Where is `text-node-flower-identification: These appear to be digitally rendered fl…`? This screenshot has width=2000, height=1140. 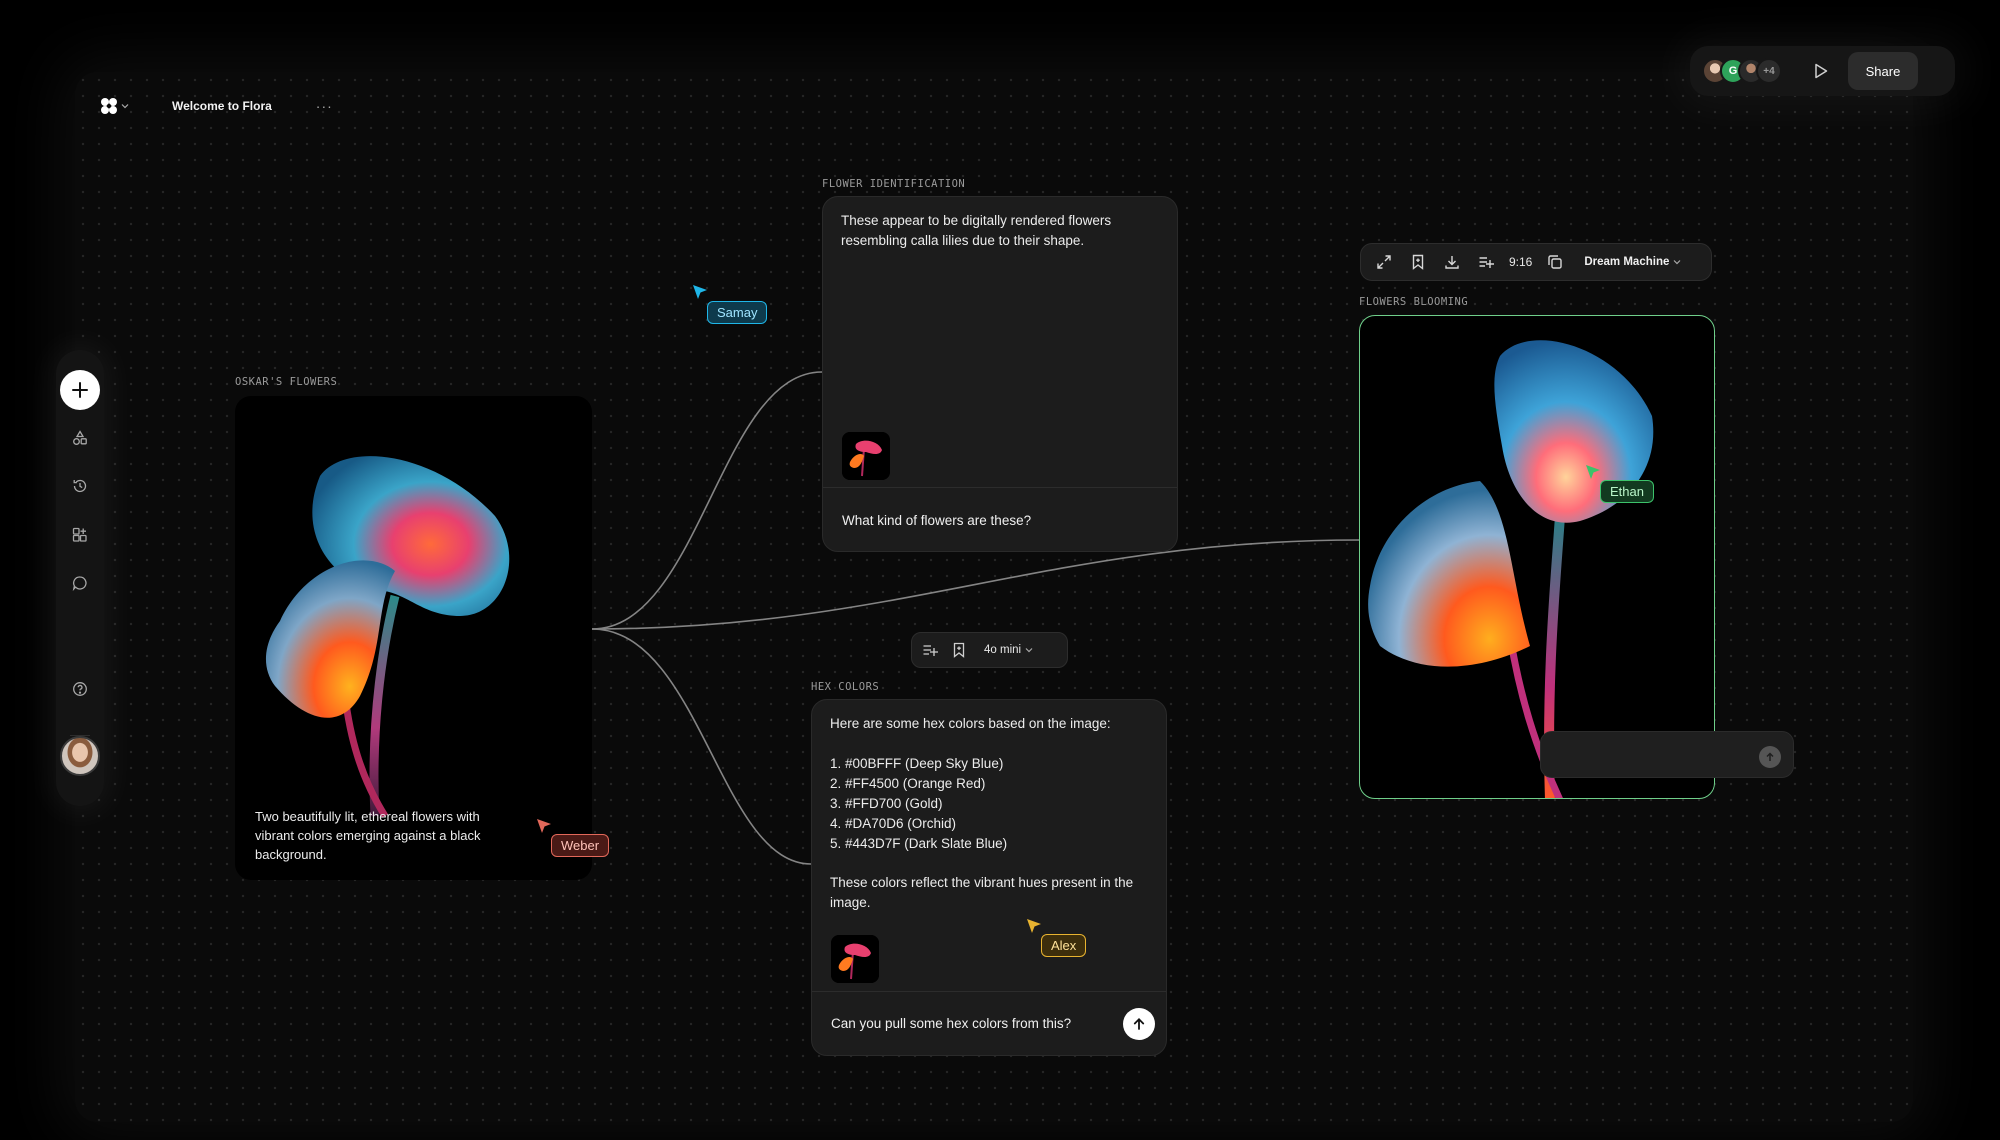 text-node-flower-identification: These appear to be digitally rendered fl… is located at coordinates (1000, 374).